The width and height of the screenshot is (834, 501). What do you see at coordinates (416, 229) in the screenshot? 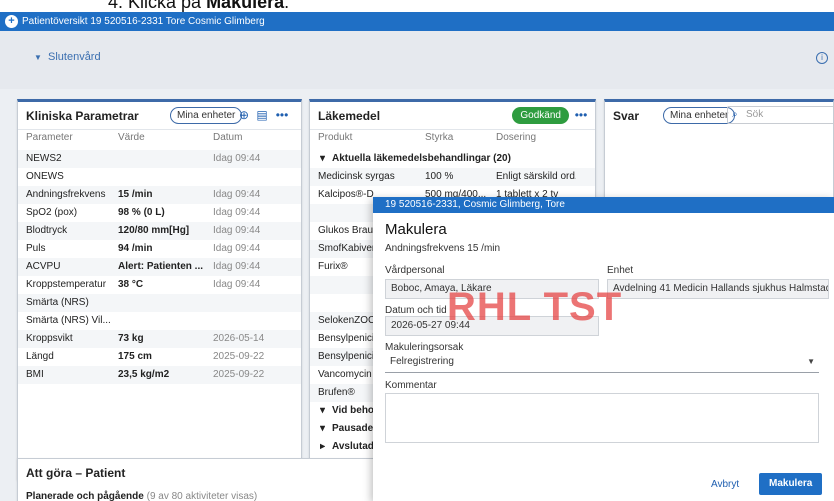
I see `dialog-title: Makulera` at bounding box center [416, 229].